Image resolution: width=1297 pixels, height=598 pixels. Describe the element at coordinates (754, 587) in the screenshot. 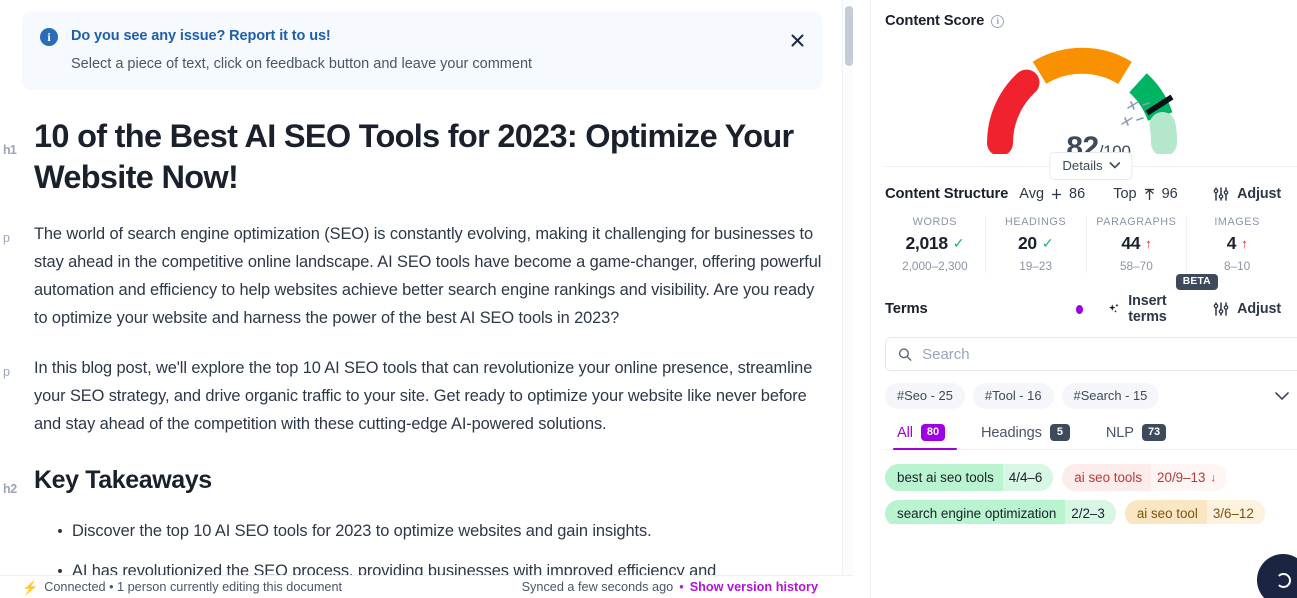

I see `show-version-history-link: Show version history` at that location.